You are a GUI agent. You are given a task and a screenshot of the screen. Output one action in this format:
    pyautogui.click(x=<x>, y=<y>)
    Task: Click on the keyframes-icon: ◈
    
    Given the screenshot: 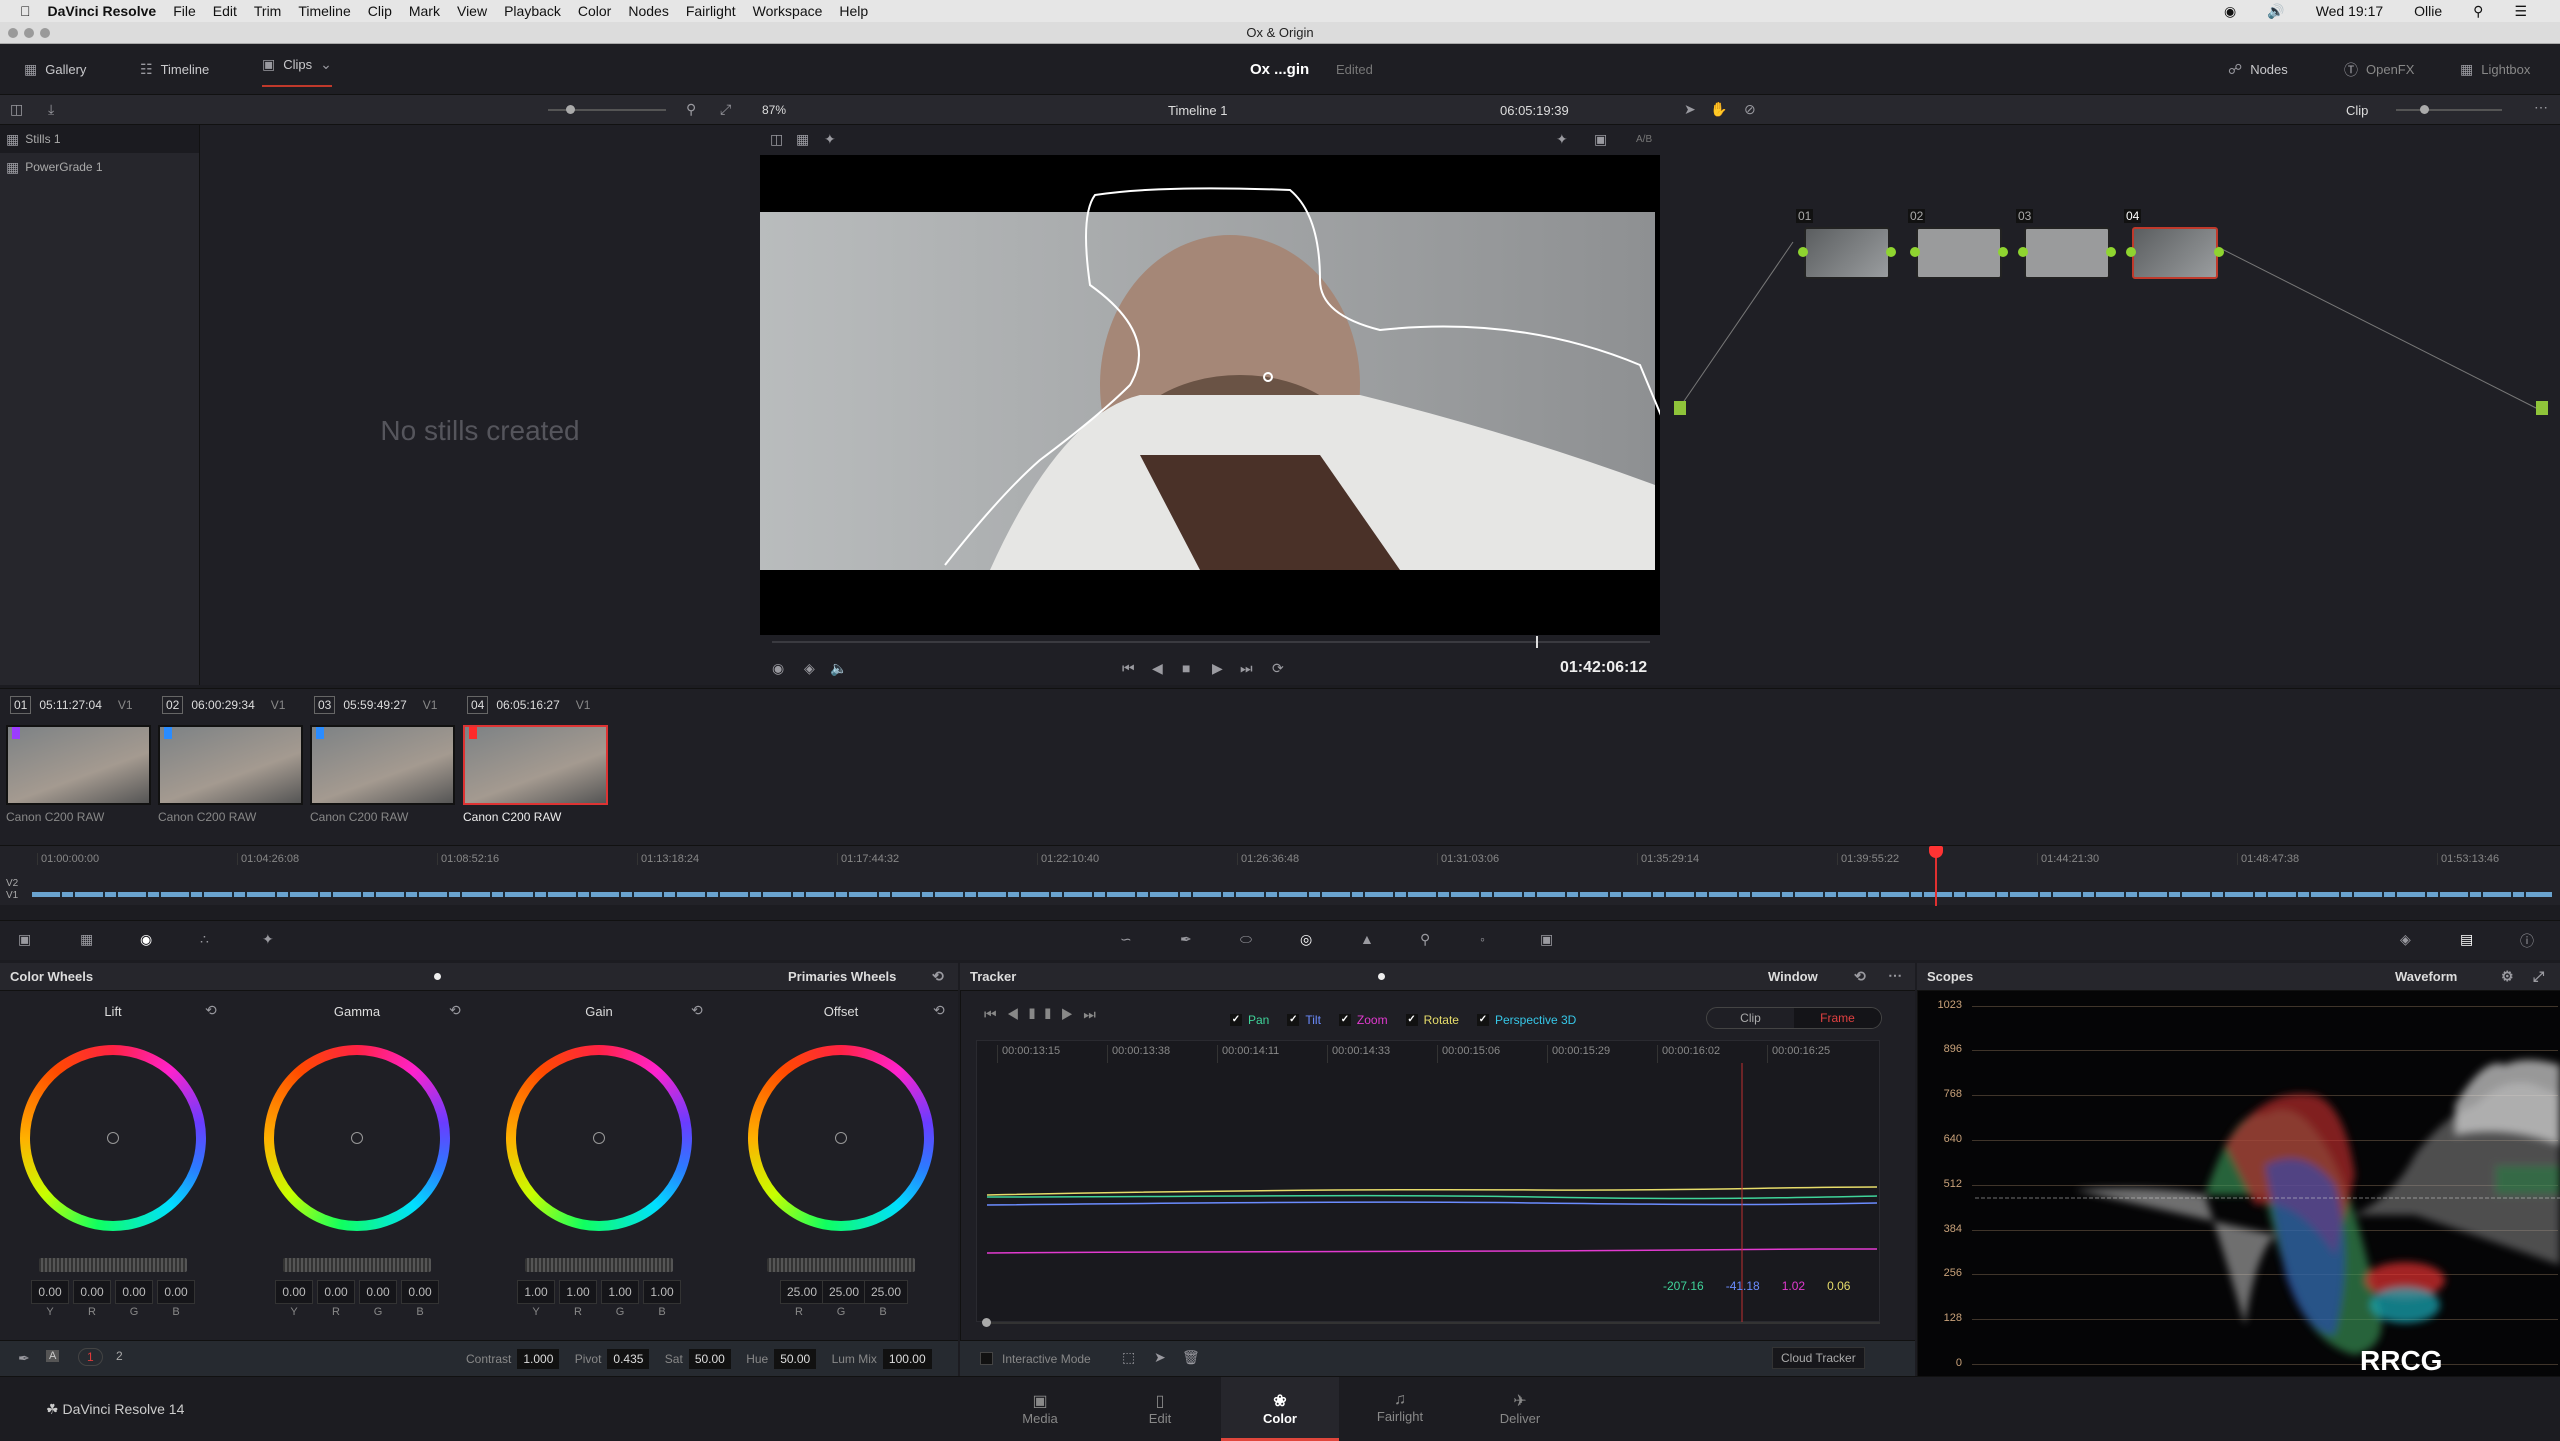 What is the action you would take?
    pyautogui.click(x=2405, y=939)
    